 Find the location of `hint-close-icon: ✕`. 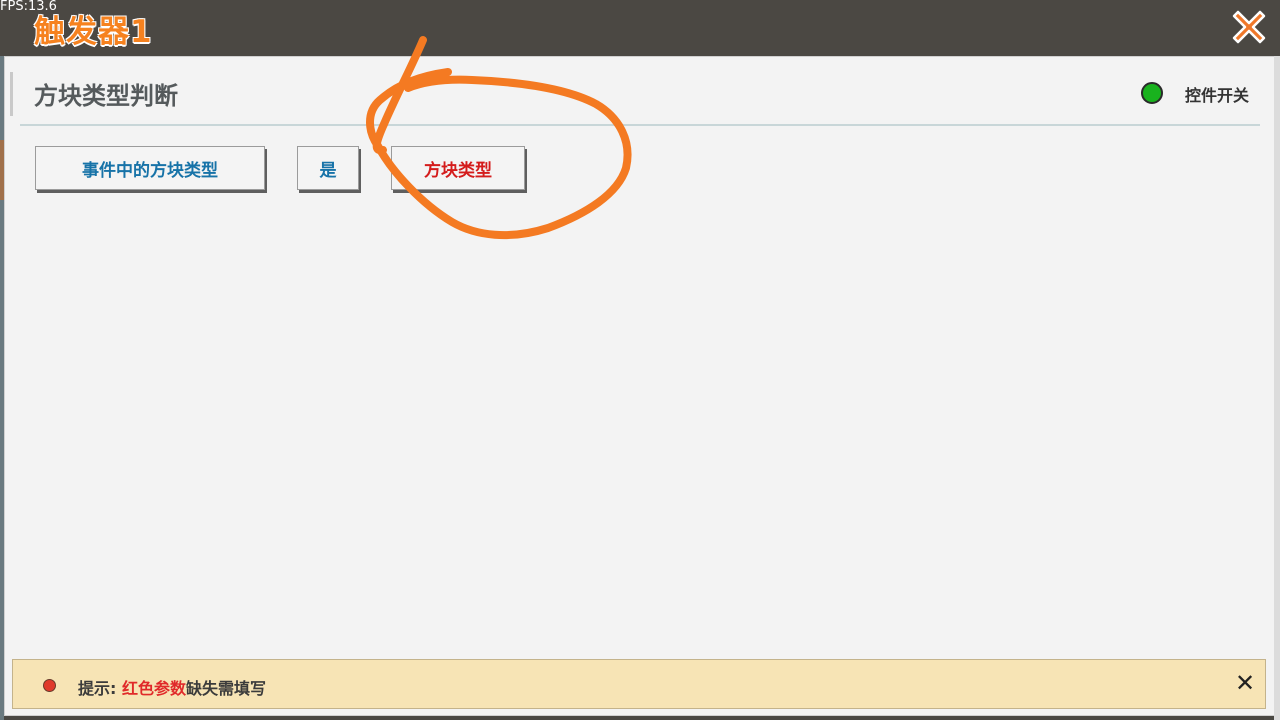

hint-close-icon: ✕ is located at coordinates (1245, 683).